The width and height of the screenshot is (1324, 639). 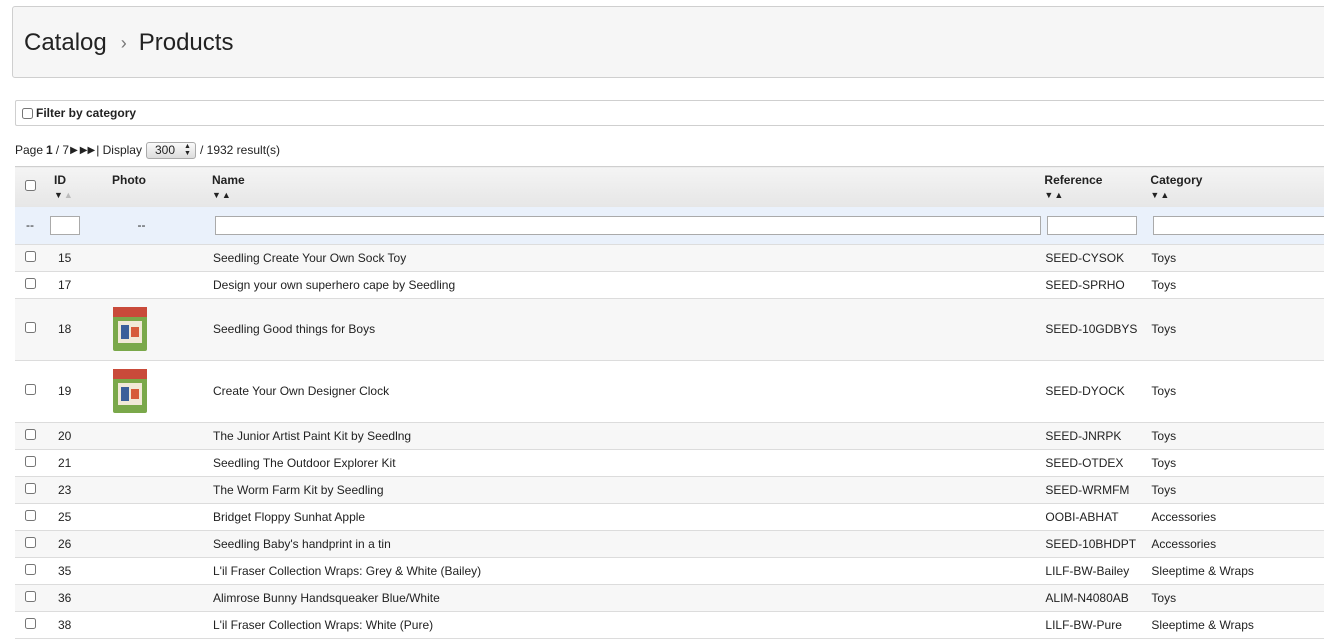 I want to click on row-id: 26, so click(x=72, y=544).